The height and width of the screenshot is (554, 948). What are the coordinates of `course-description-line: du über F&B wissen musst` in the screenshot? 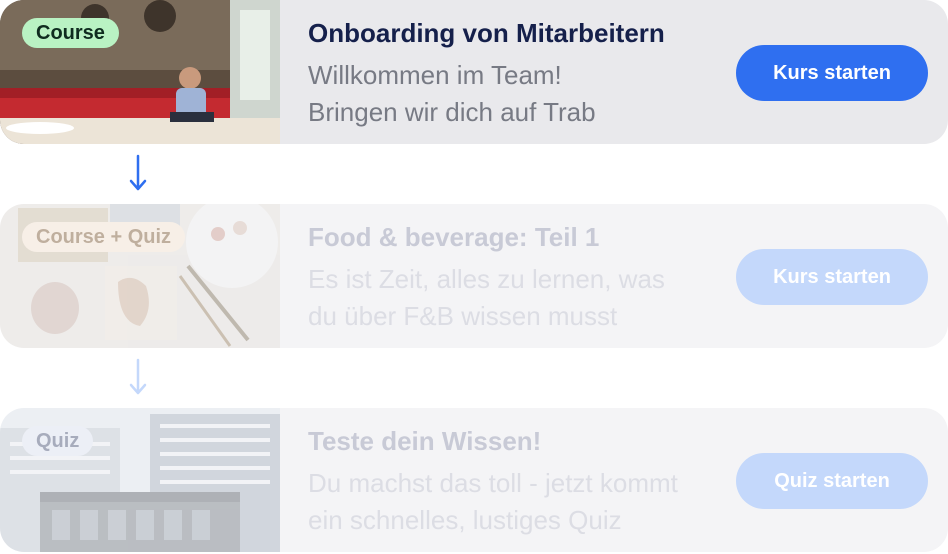 It's located at (463, 316).